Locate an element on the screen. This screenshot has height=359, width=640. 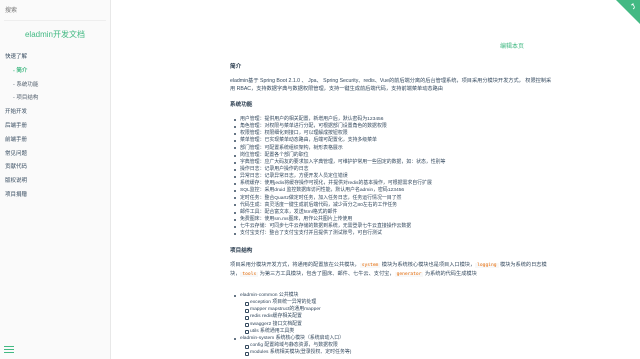
app-name-link: eladmin开发文档 is located at coordinates (55, 35).